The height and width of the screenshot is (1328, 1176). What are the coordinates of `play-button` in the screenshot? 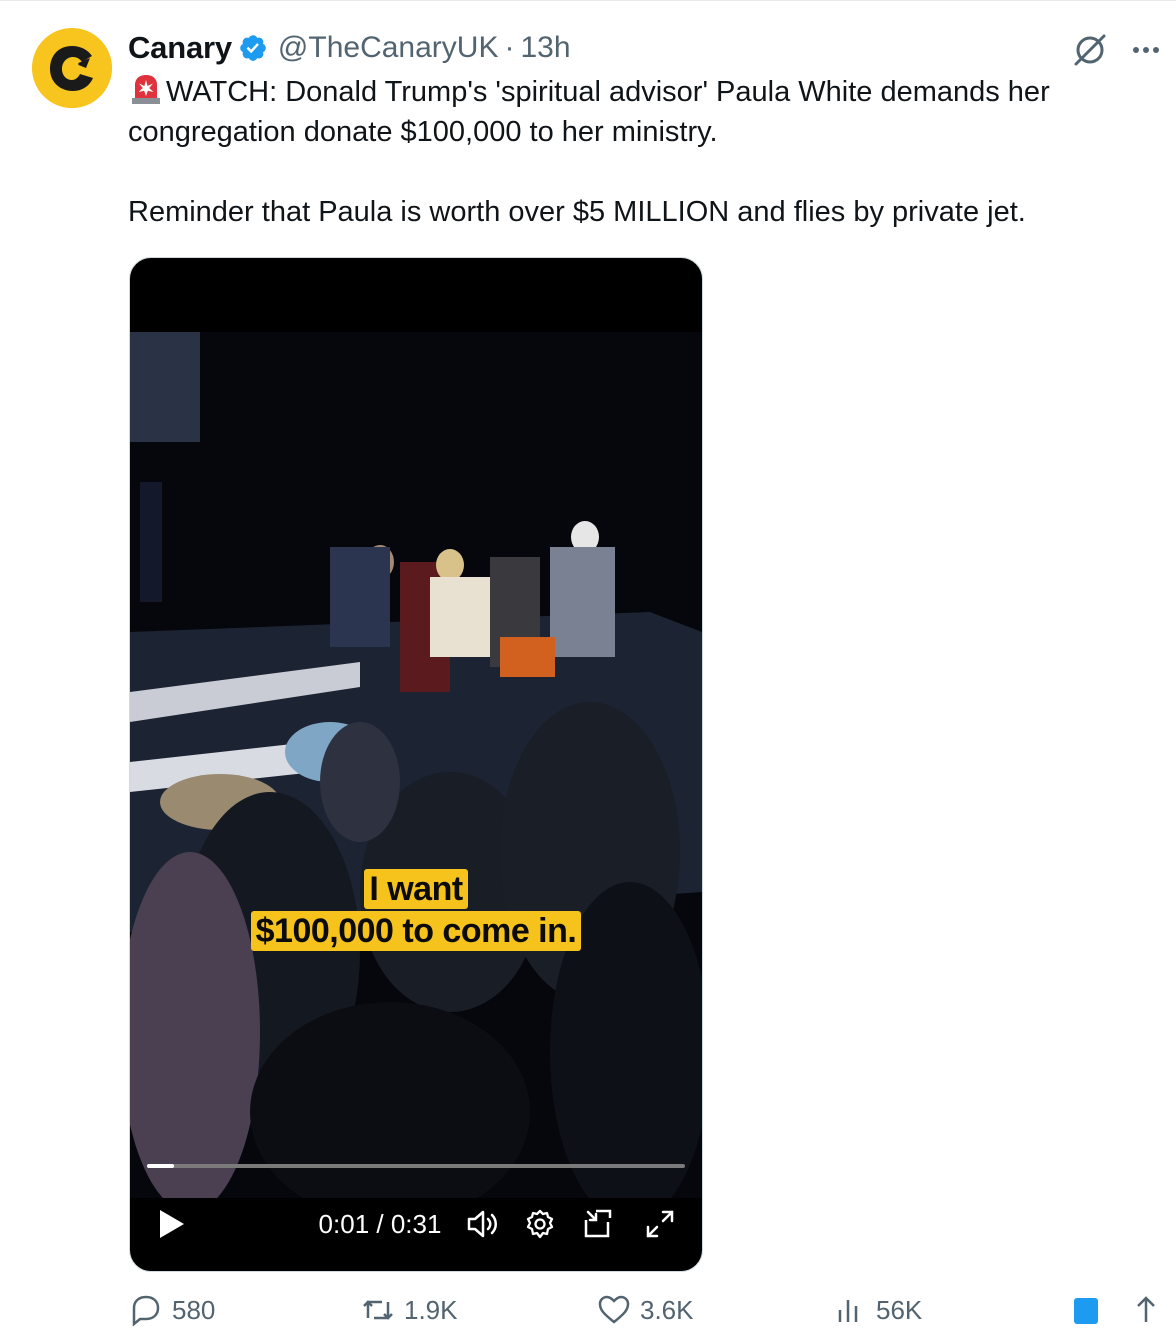 It's located at (172, 1224).